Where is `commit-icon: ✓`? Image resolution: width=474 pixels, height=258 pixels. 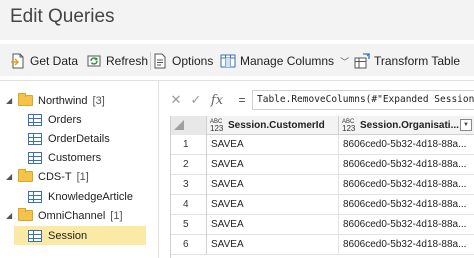
commit-icon: ✓ is located at coordinates (196, 100).